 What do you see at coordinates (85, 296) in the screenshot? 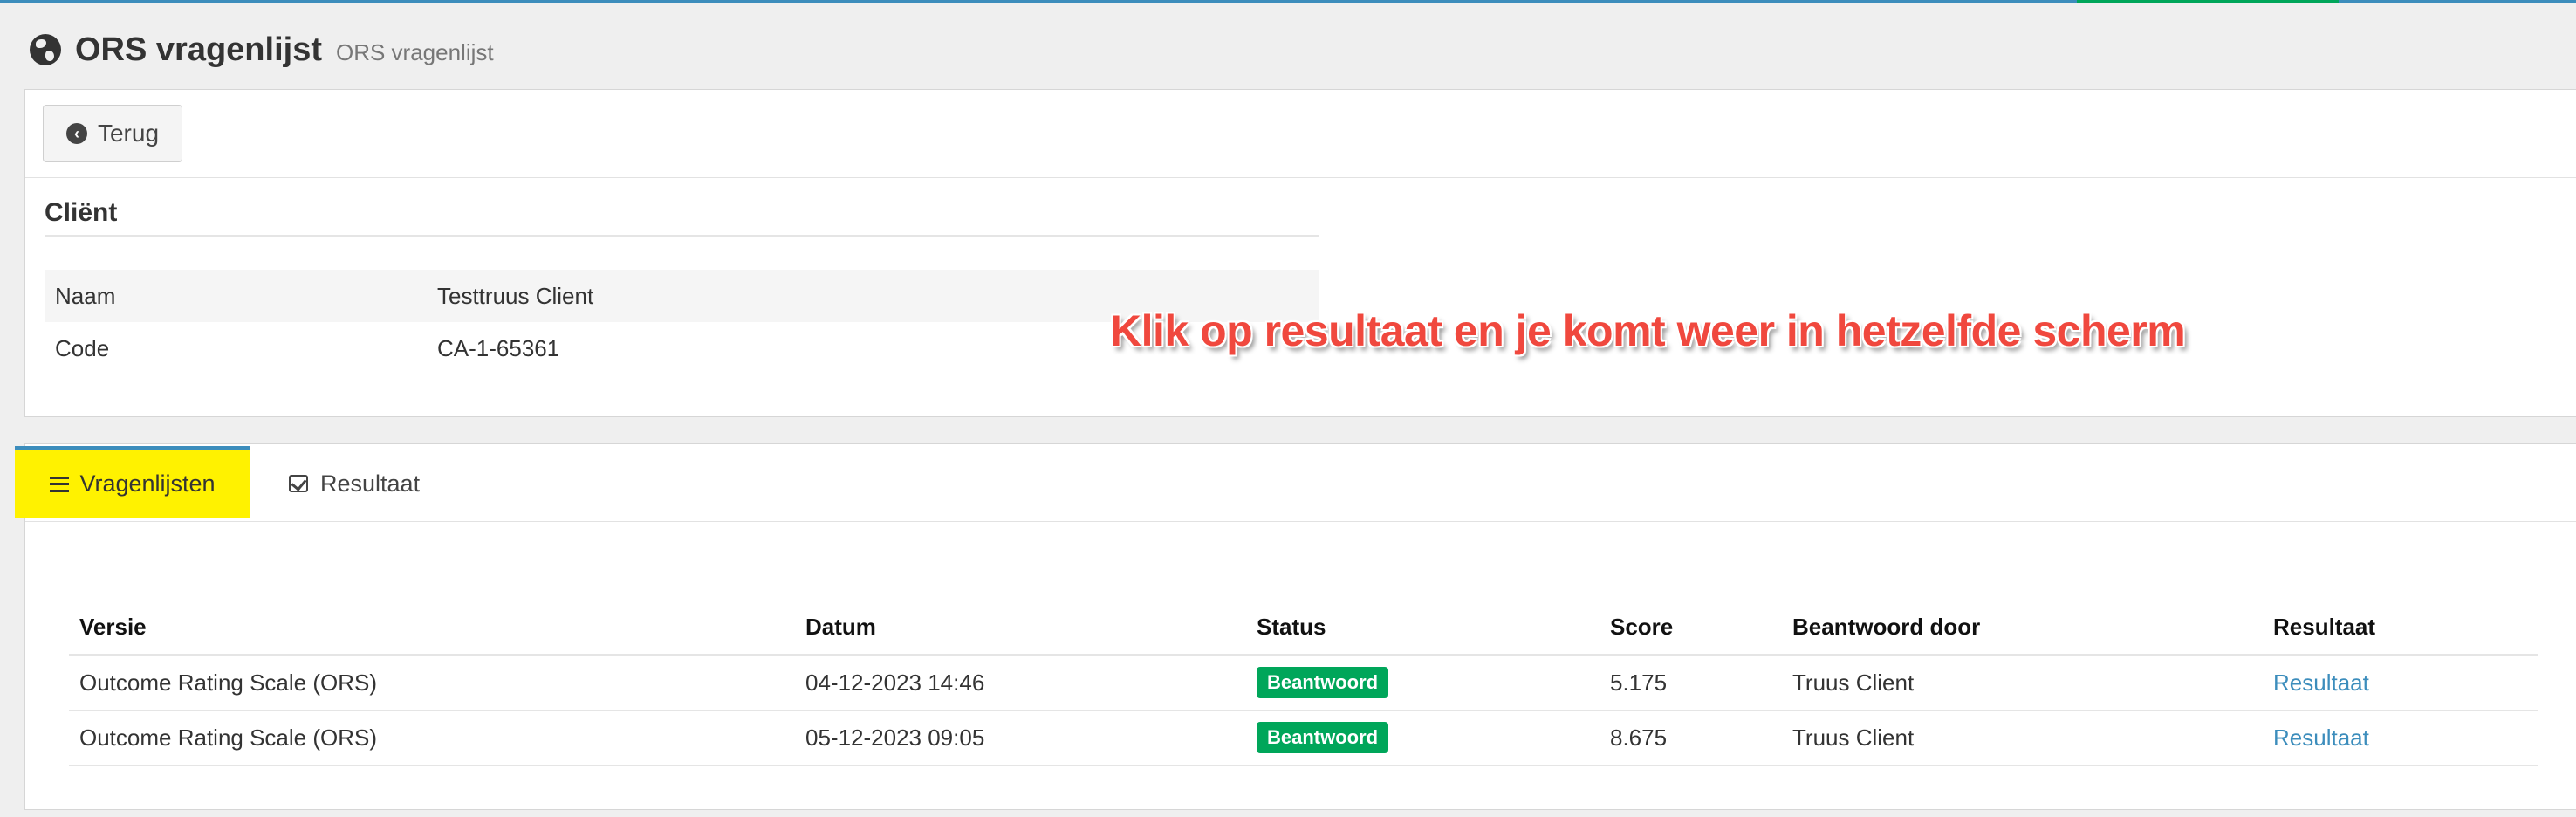
I see `client-key: Naam` at bounding box center [85, 296].